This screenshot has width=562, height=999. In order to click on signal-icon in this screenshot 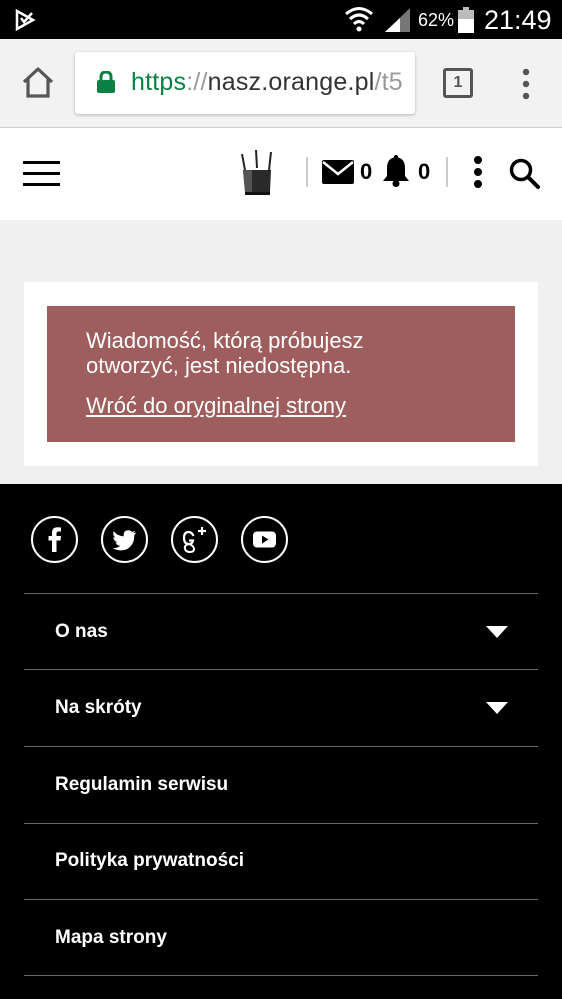, I will do `click(397, 20)`.